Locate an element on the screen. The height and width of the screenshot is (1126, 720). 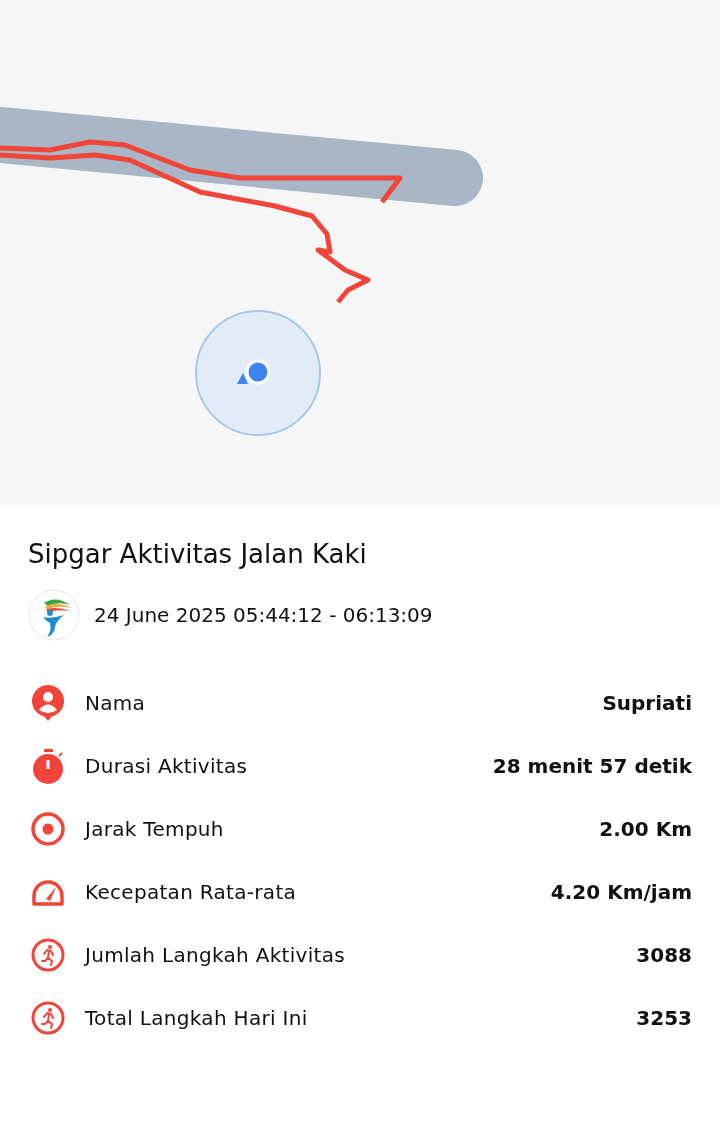
stat-label: Jumlah Langkah Aktivitas is located at coordinates (215, 955).